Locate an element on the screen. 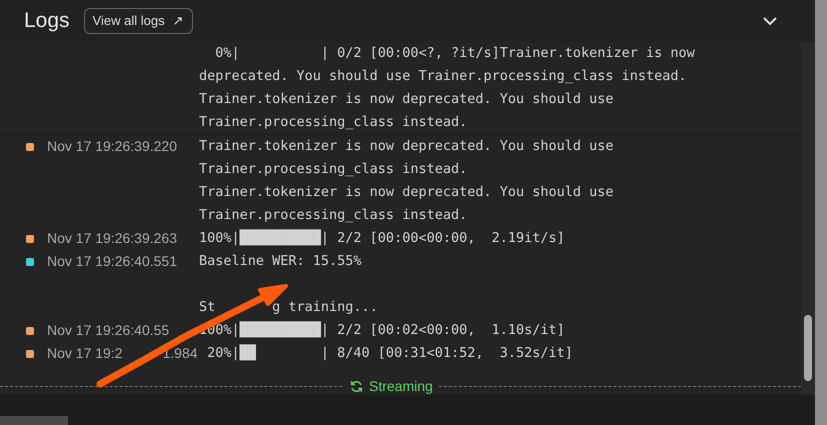  refresh-icon is located at coordinates (356, 386).